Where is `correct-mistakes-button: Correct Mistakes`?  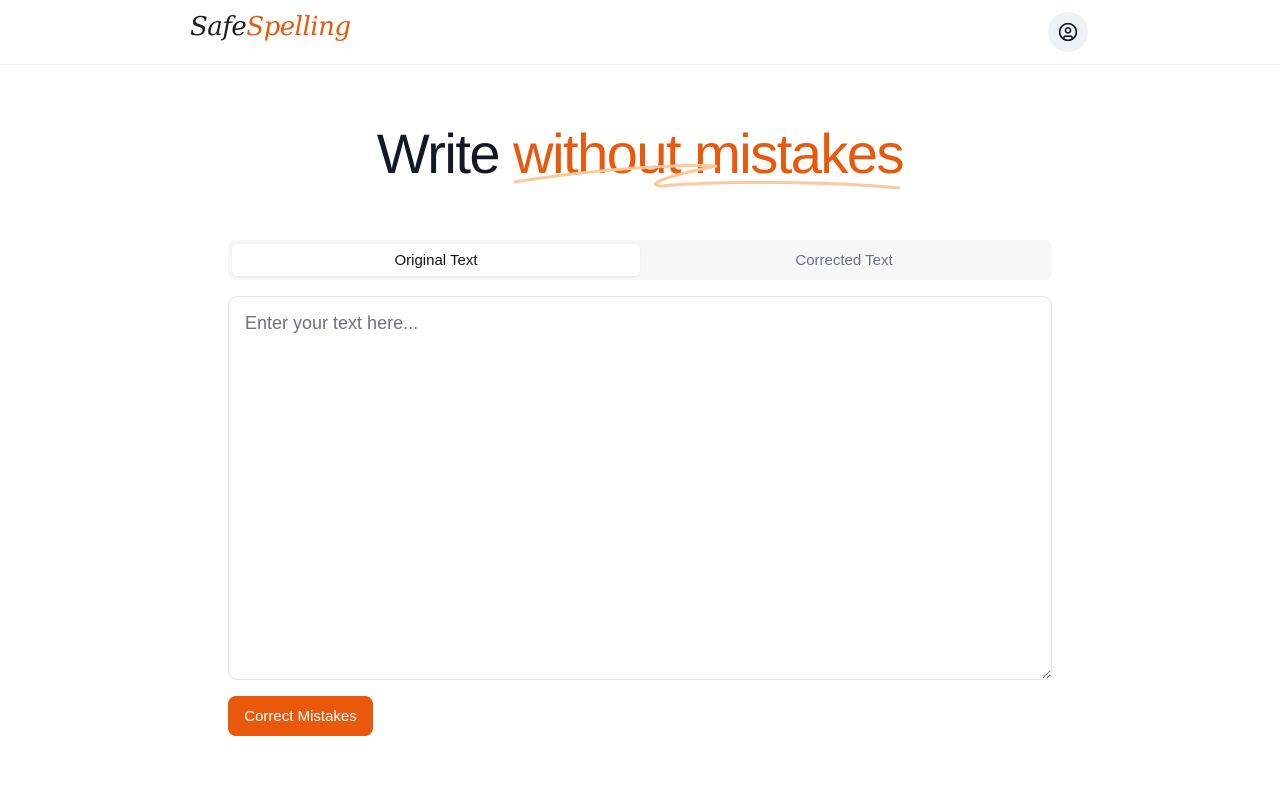
correct-mistakes-button: Correct Mistakes is located at coordinates (300, 716).